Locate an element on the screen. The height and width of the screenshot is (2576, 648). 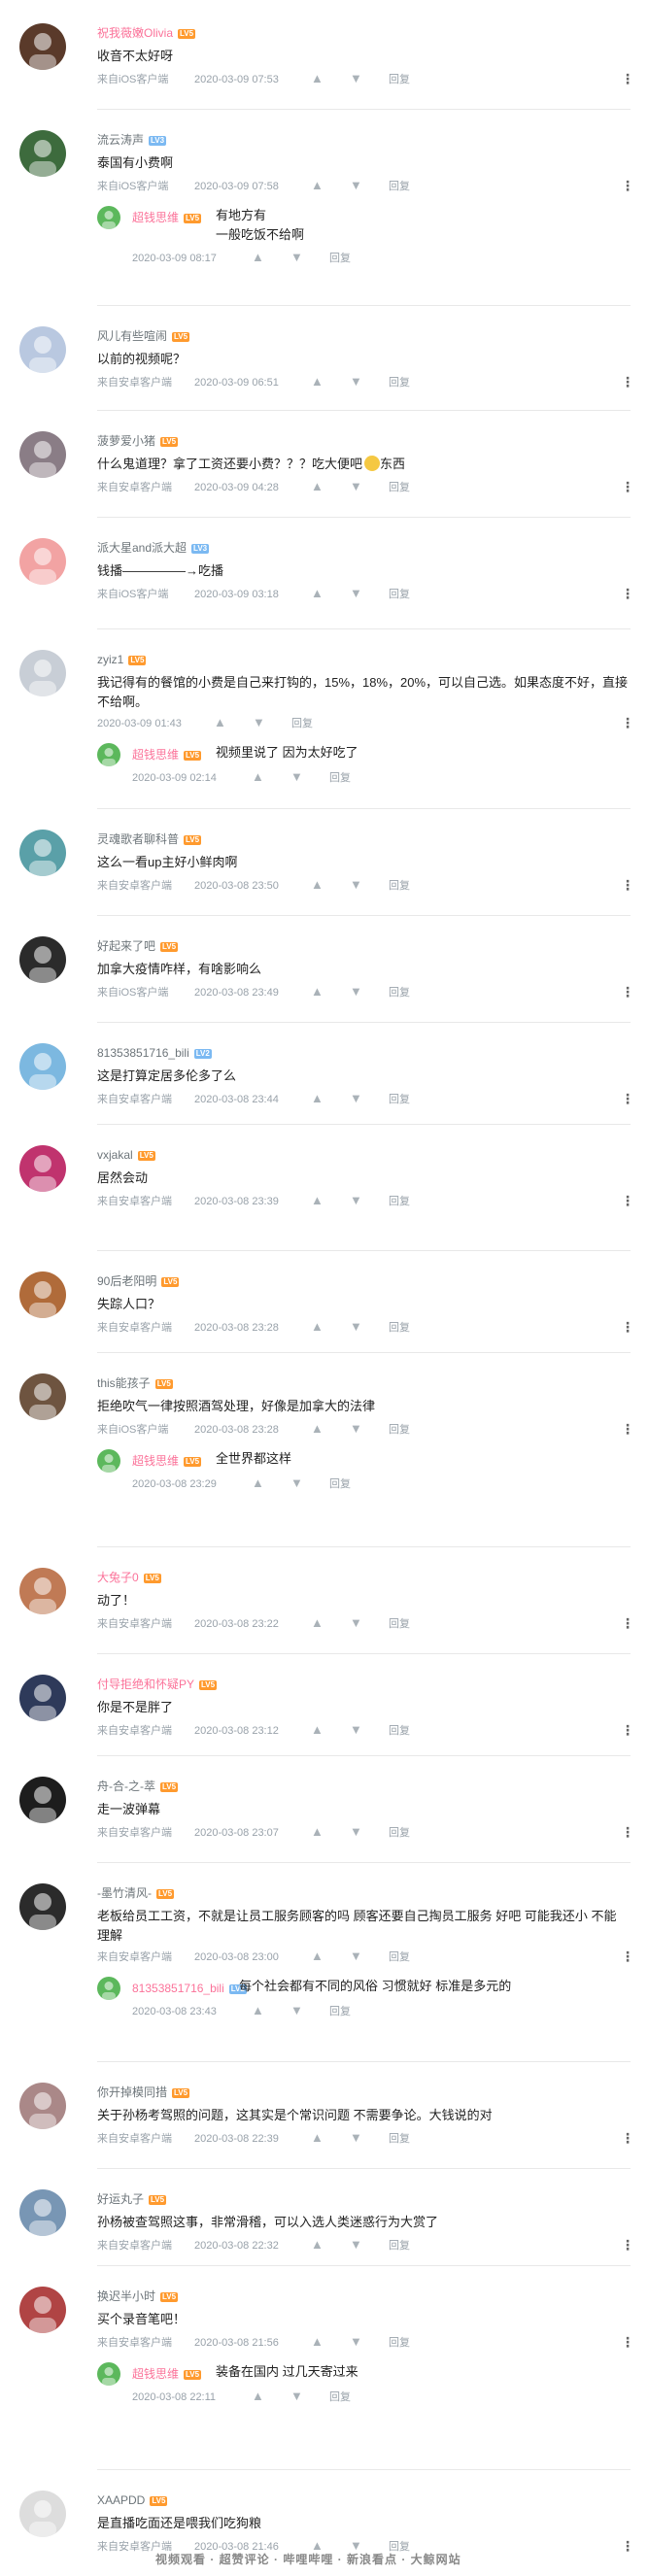
username-text: 流云涛声 is located at coordinates (120, 140).